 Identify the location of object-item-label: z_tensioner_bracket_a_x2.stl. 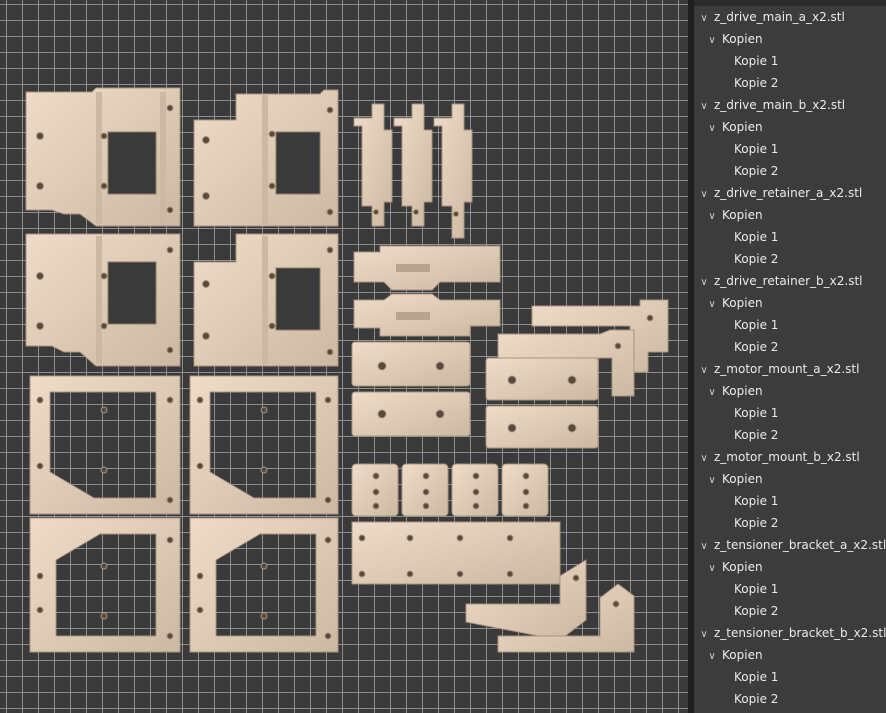
(800, 545).